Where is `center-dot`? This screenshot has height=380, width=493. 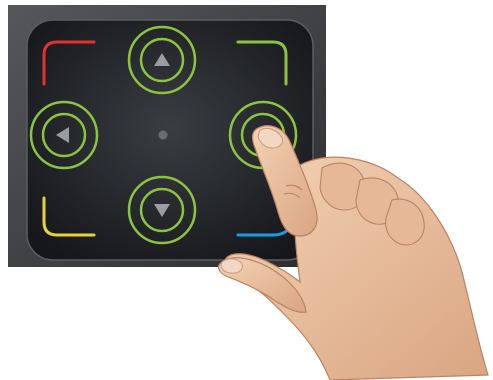
center-dot is located at coordinates (163, 135).